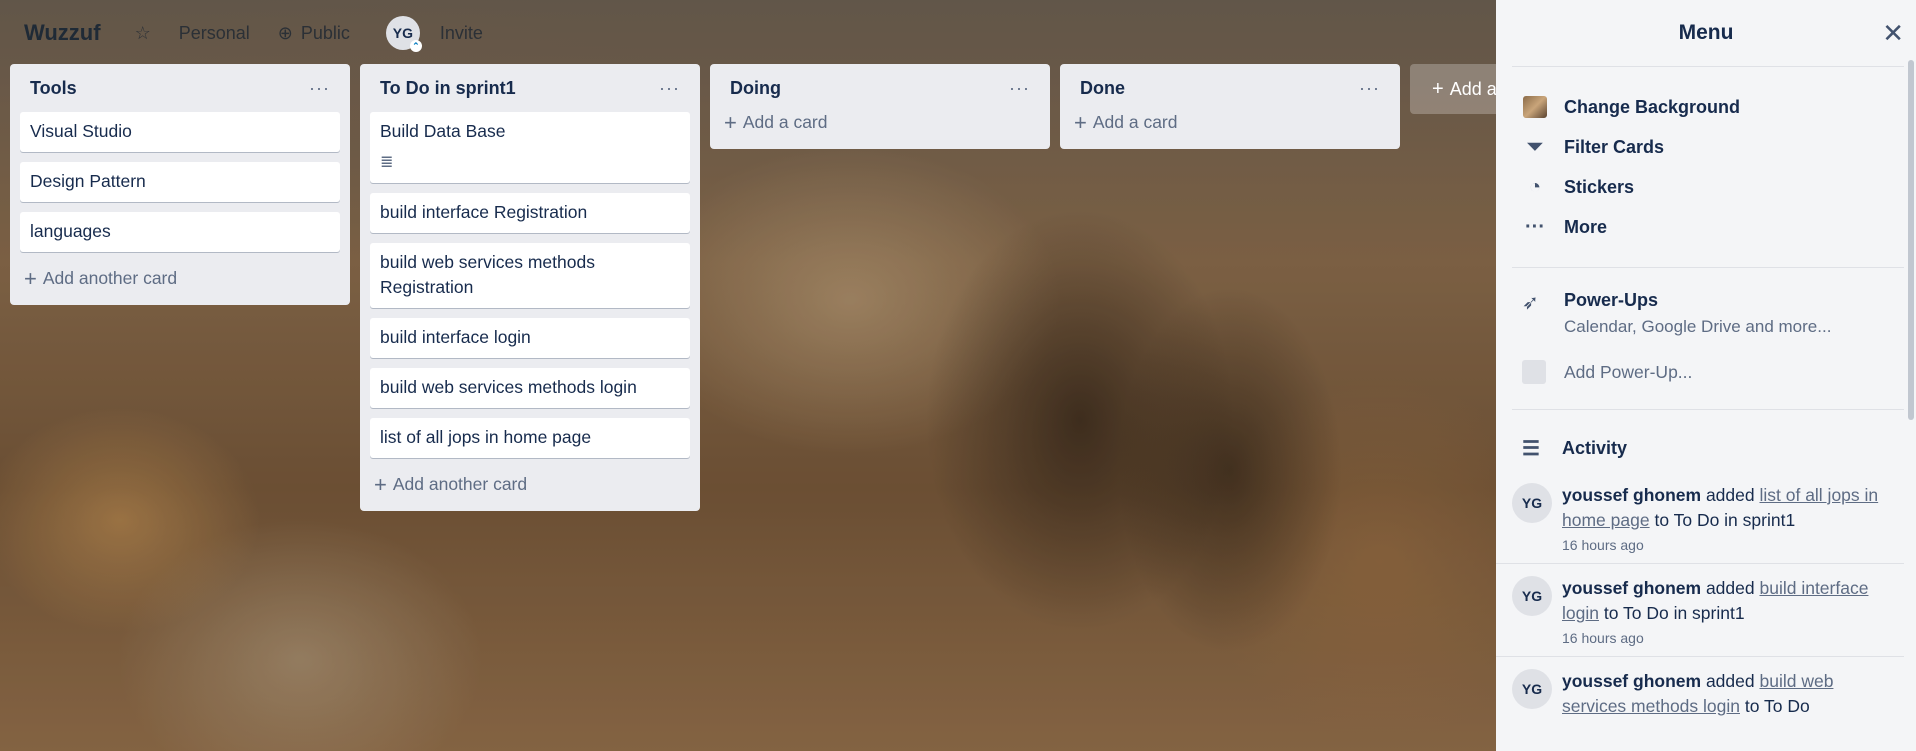 The image size is (1916, 751). Describe the element at coordinates (1534, 372) in the screenshot. I see `power-up-placeholder-icon` at that location.